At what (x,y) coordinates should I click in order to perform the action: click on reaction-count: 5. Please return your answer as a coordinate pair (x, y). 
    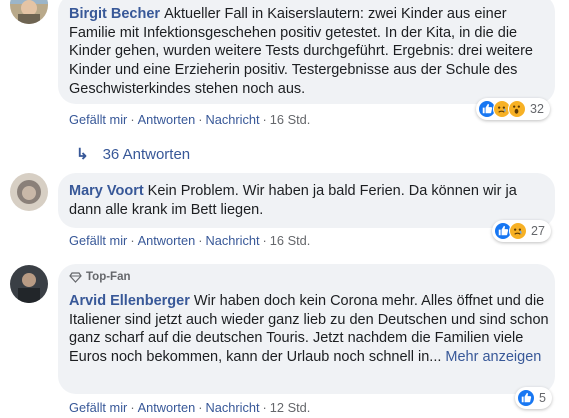
    Looking at the image, I should click on (542, 398).